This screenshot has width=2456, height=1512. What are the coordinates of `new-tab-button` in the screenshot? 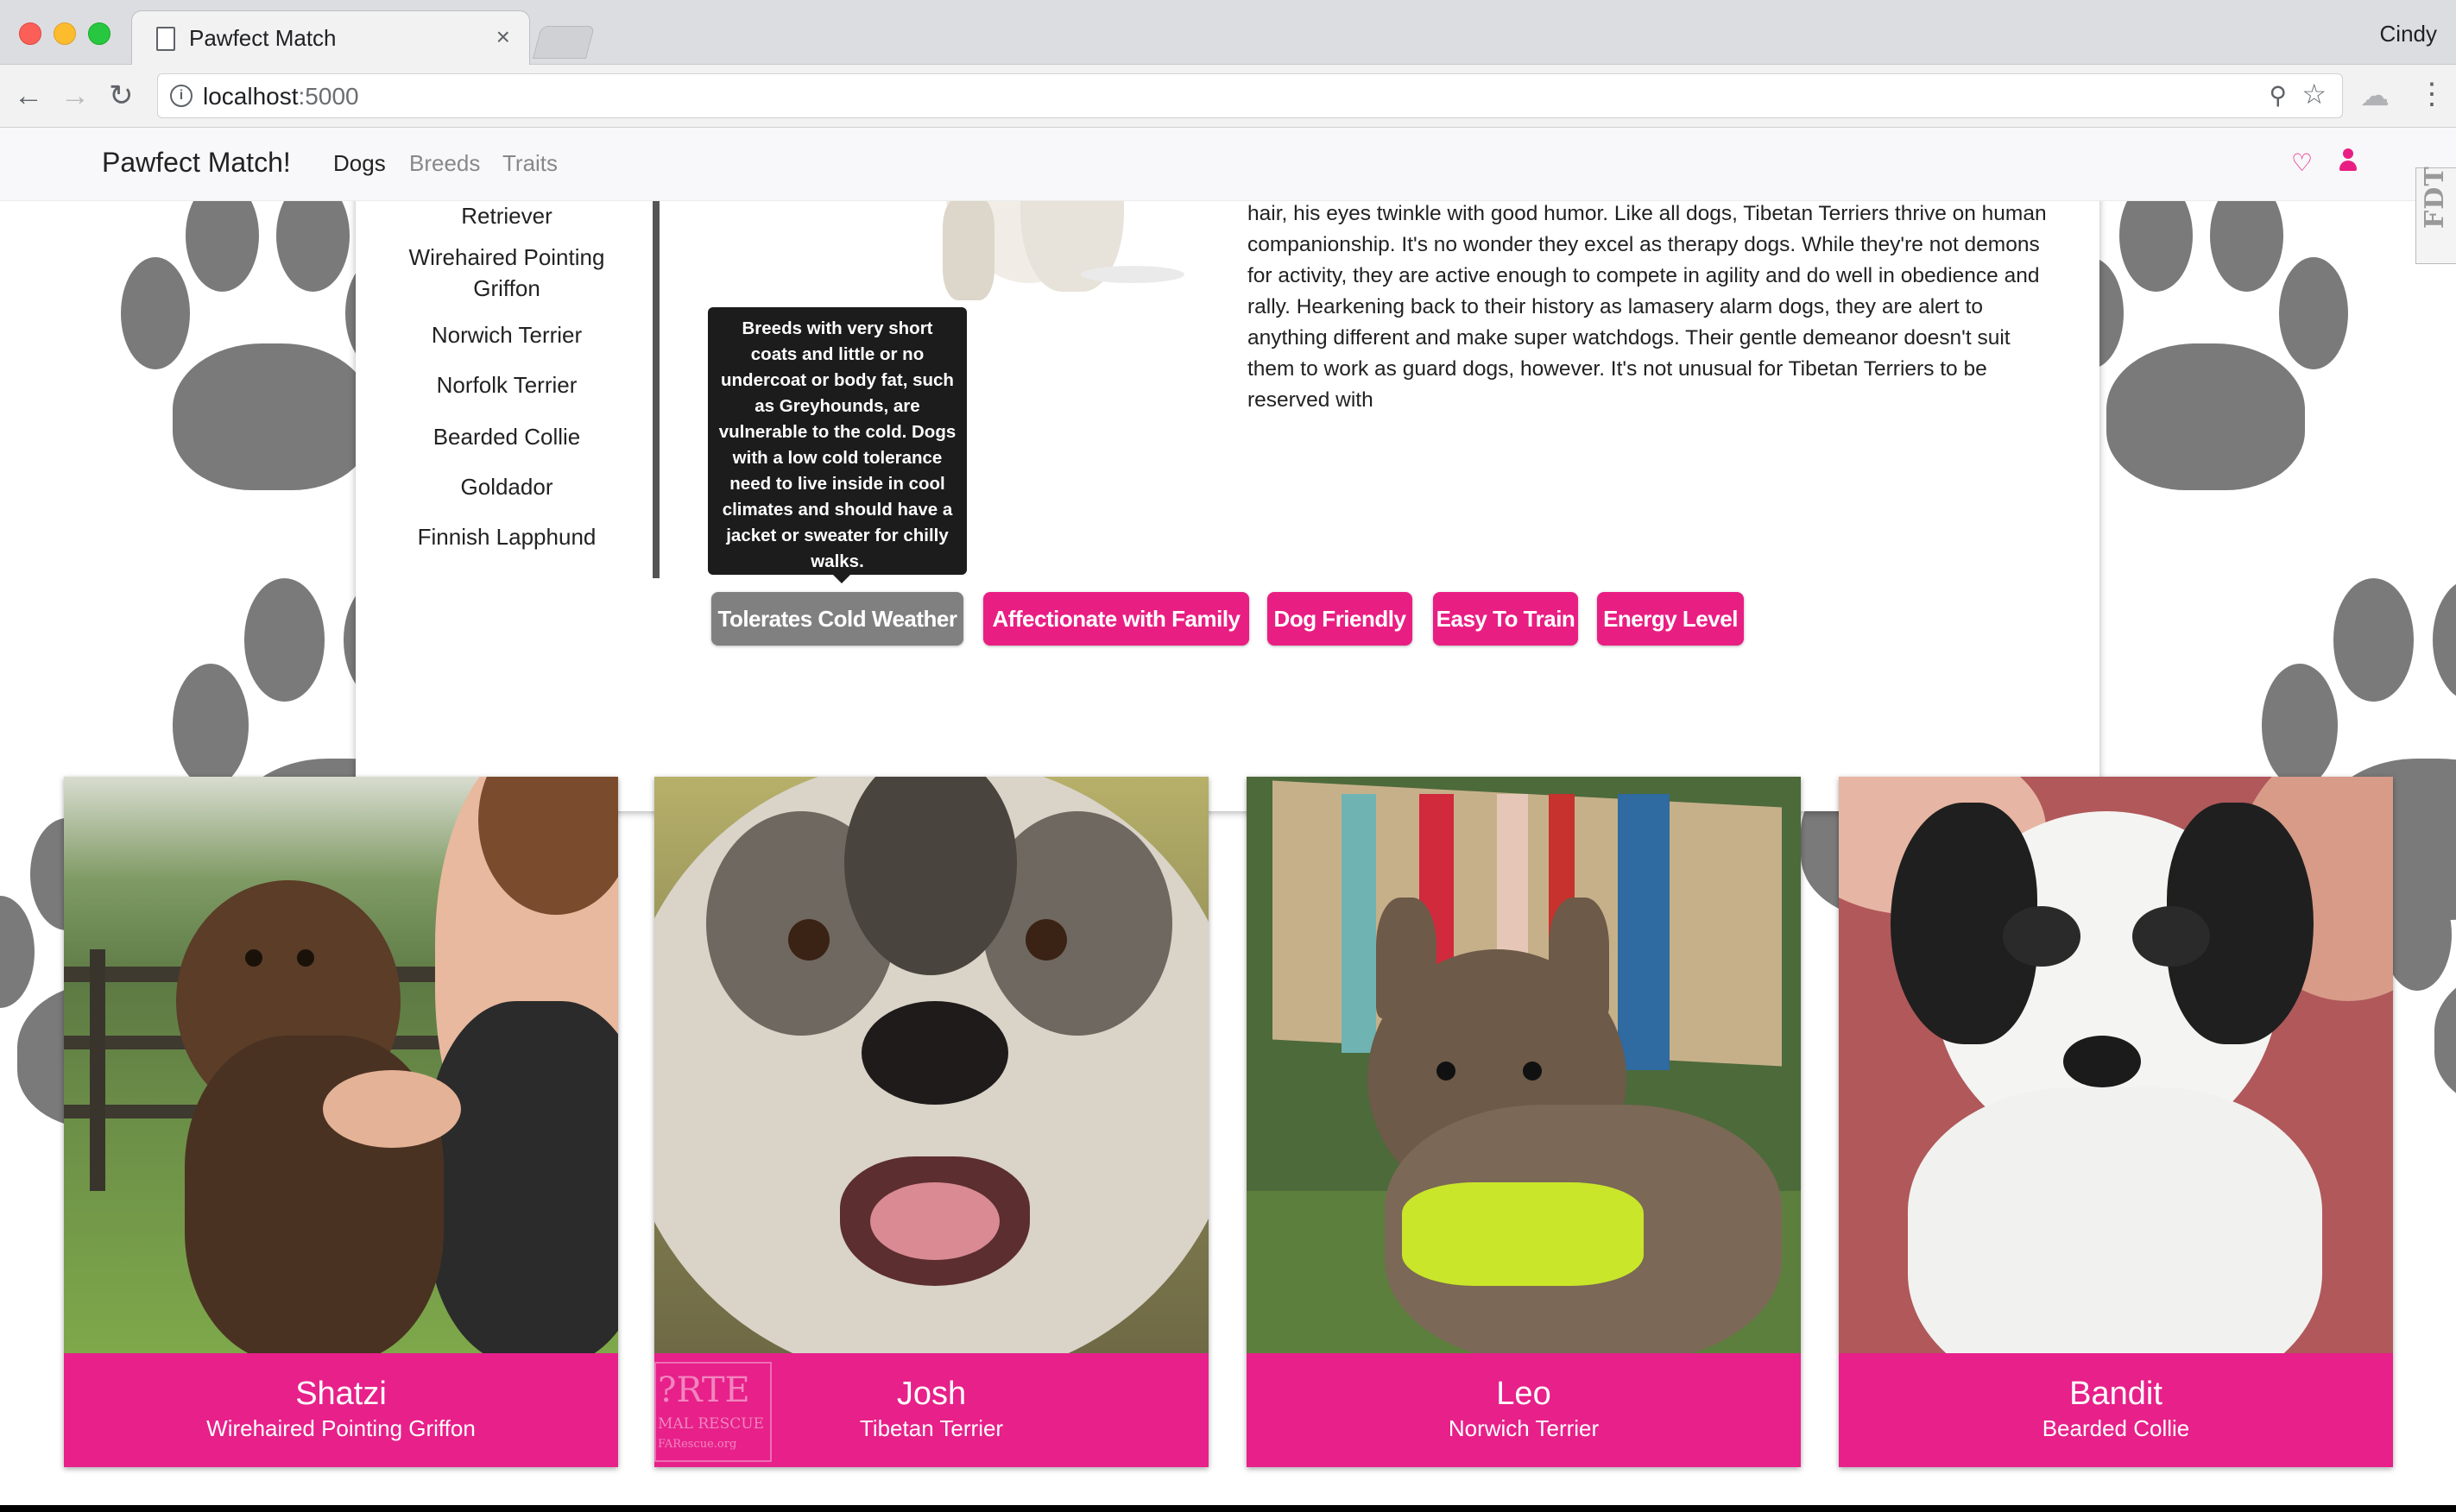 It's located at (564, 42).